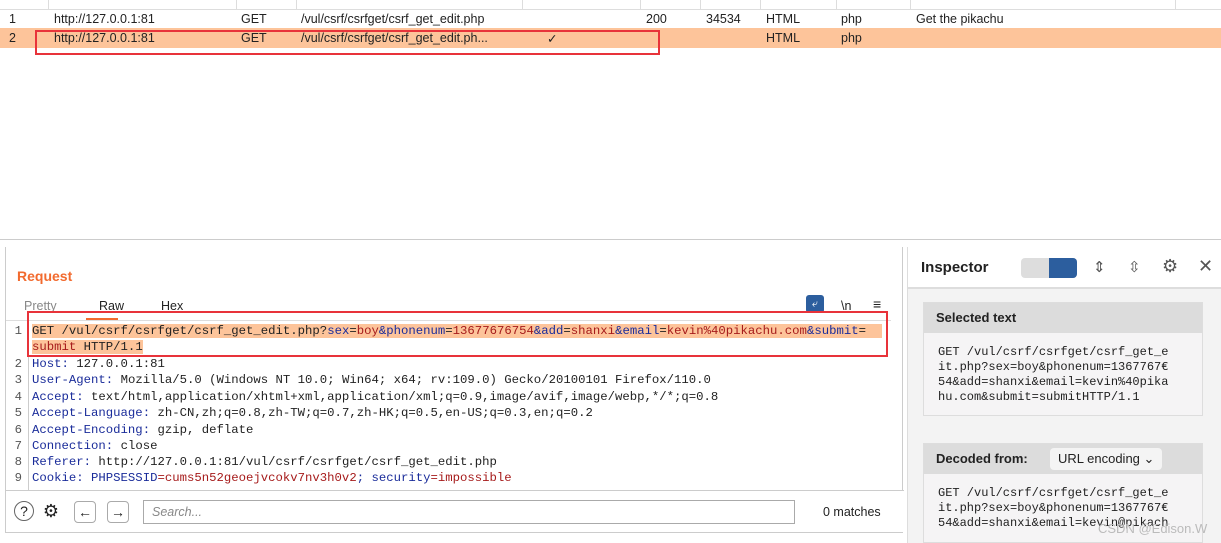  What do you see at coordinates (18, 380) in the screenshot?
I see `line-number: 3` at bounding box center [18, 380].